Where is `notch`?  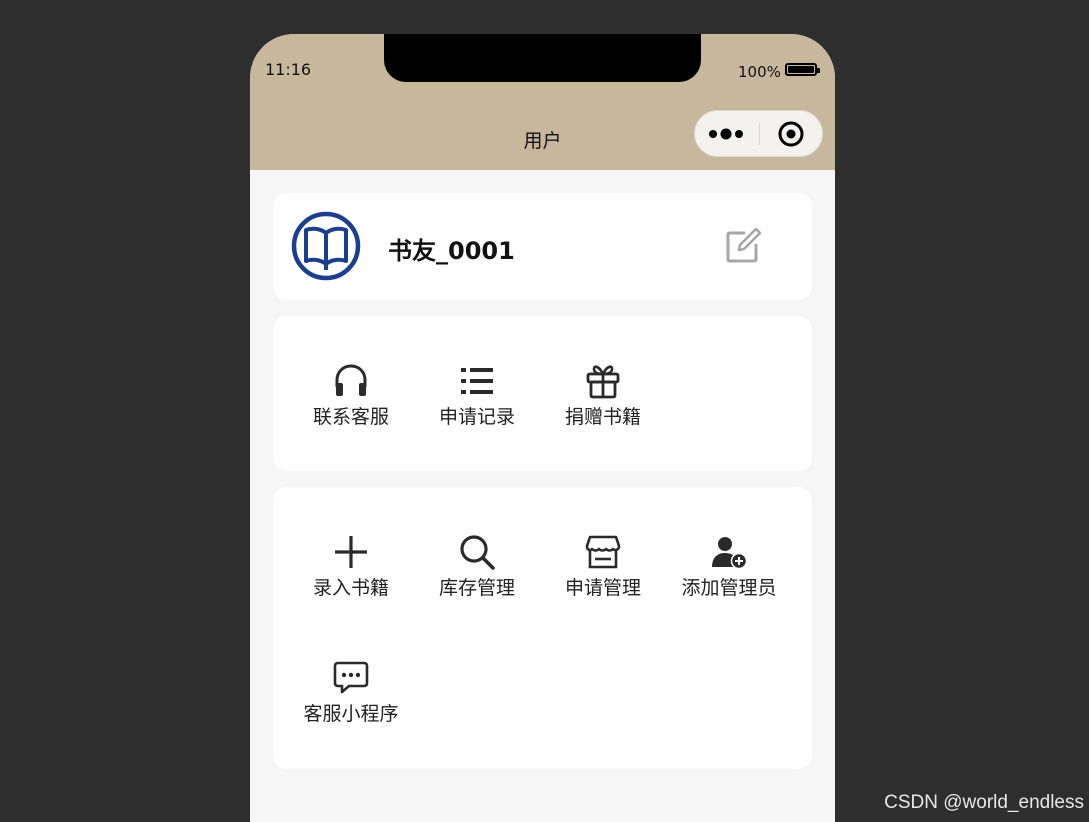 notch is located at coordinates (542, 58).